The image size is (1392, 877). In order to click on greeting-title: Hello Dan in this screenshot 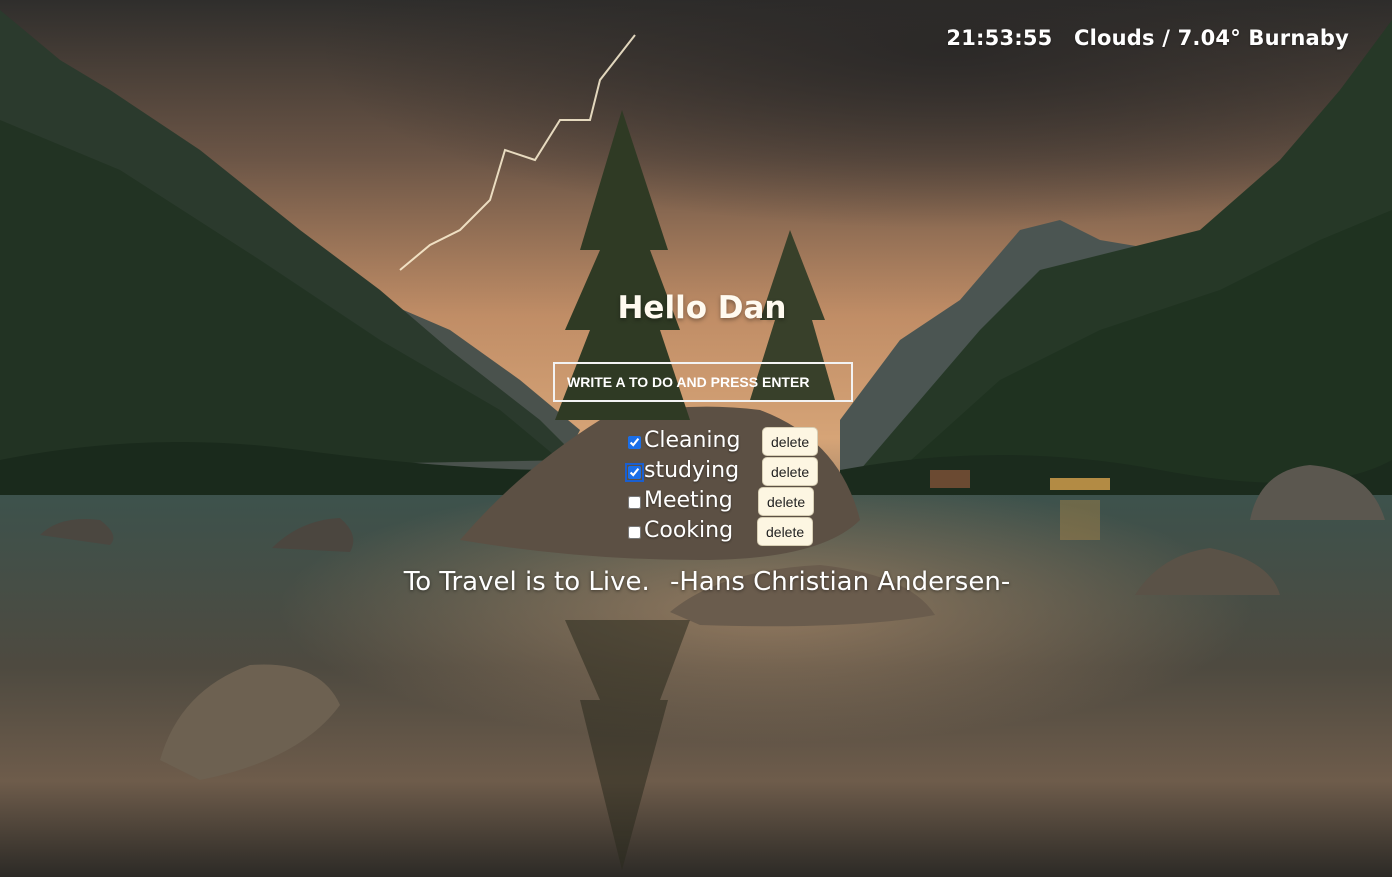, I will do `click(702, 308)`.